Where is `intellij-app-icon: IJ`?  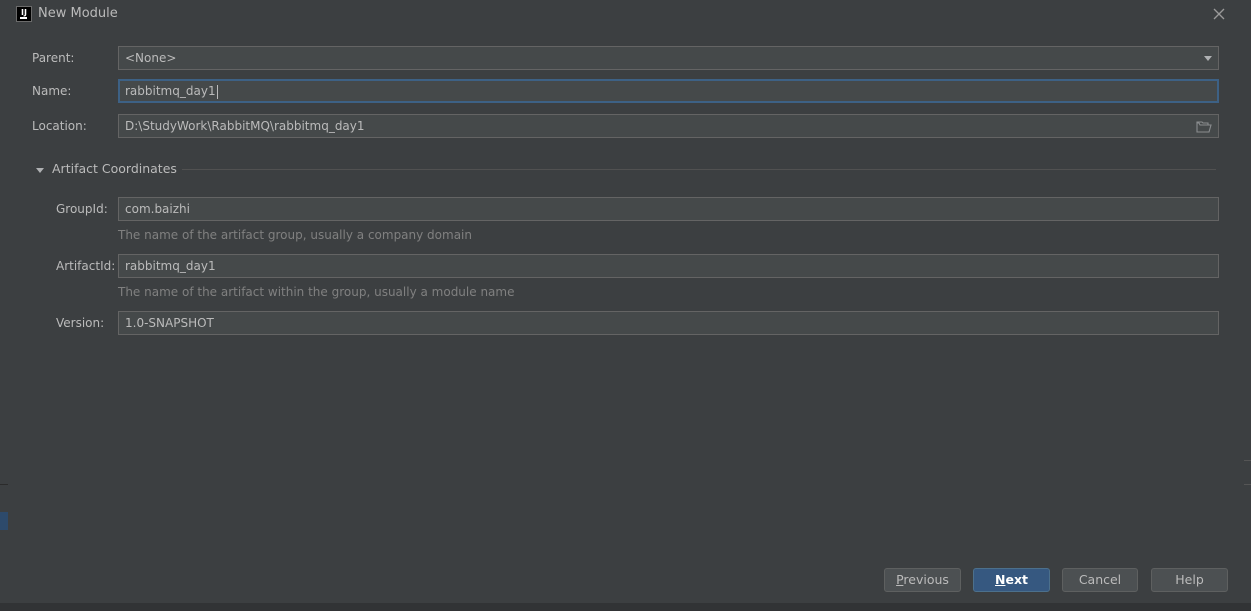 intellij-app-icon: IJ is located at coordinates (24, 14).